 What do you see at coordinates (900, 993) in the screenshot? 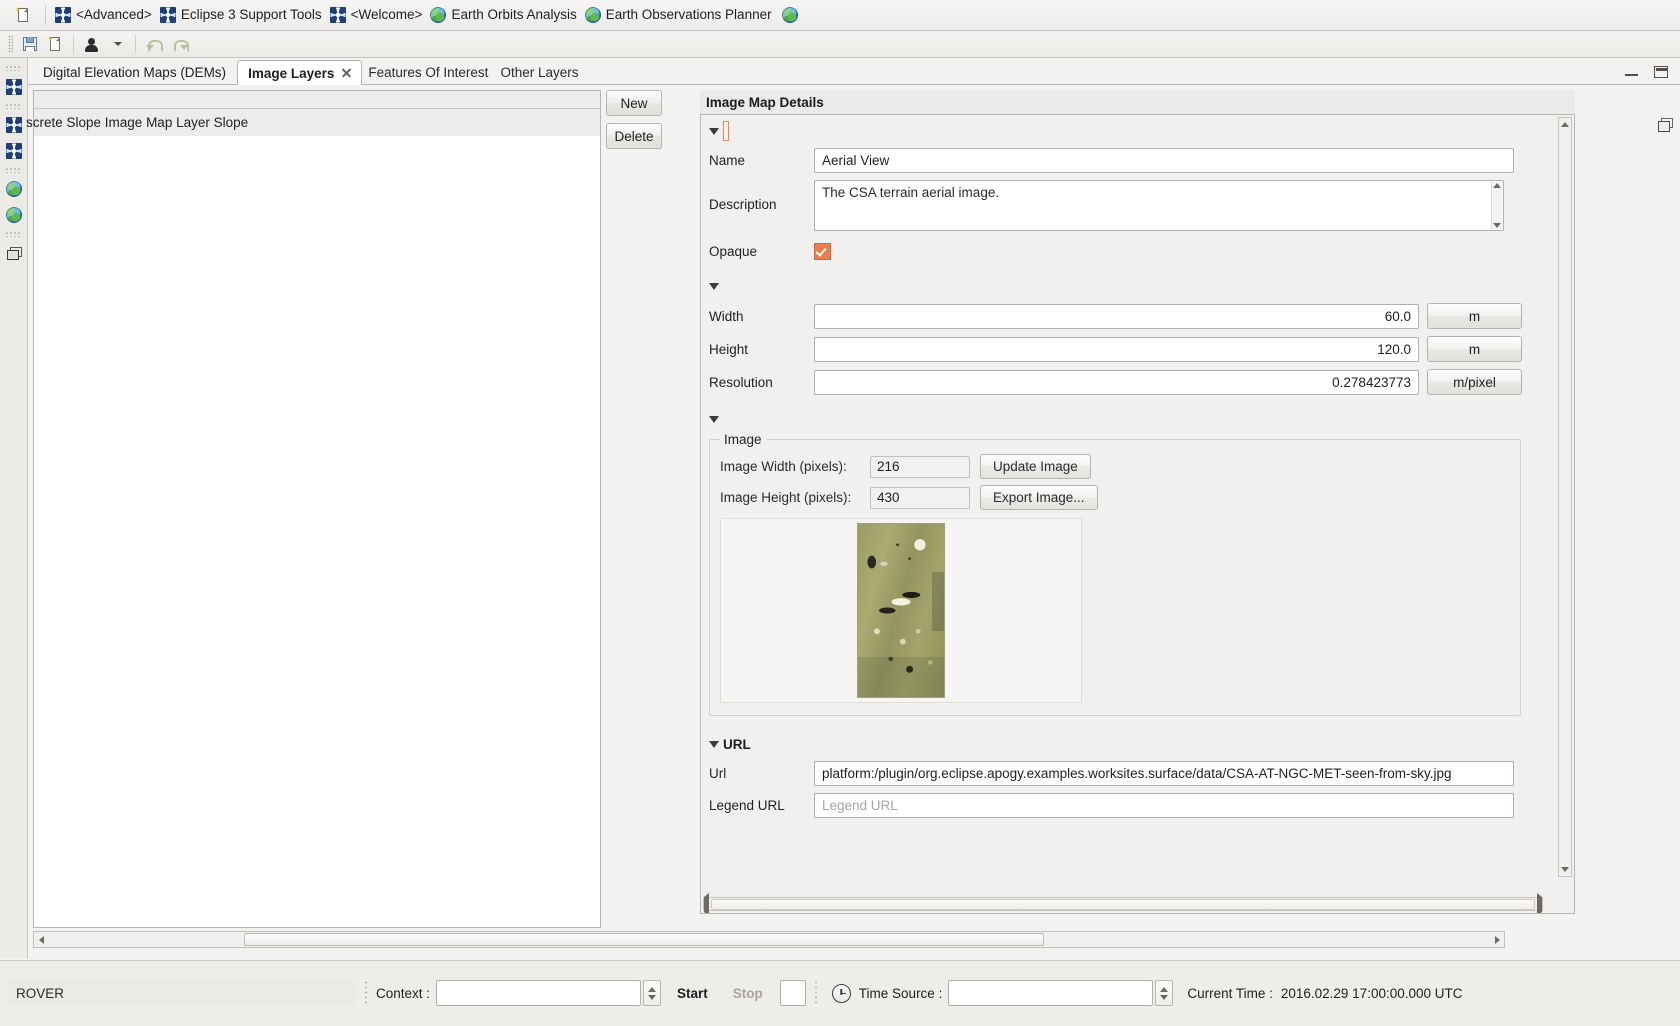
I see `time-source-label: Time Source :` at bounding box center [900, 993].